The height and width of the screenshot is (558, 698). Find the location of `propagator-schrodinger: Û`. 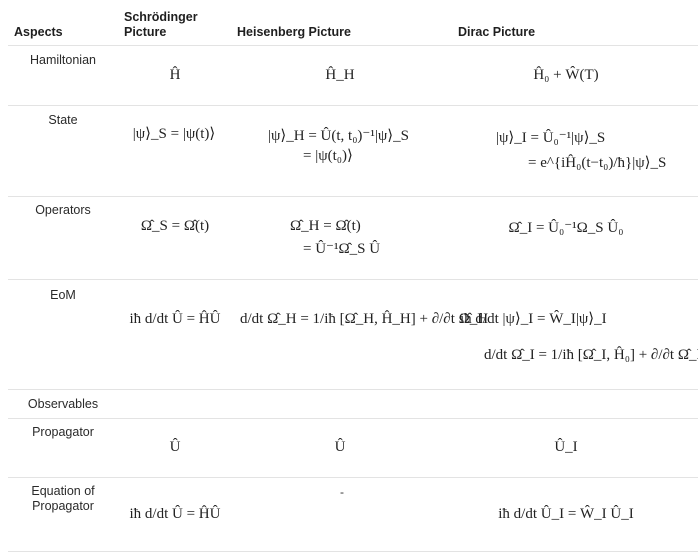

propagator-schrodinger: Û is located at coordinates (175, 447).